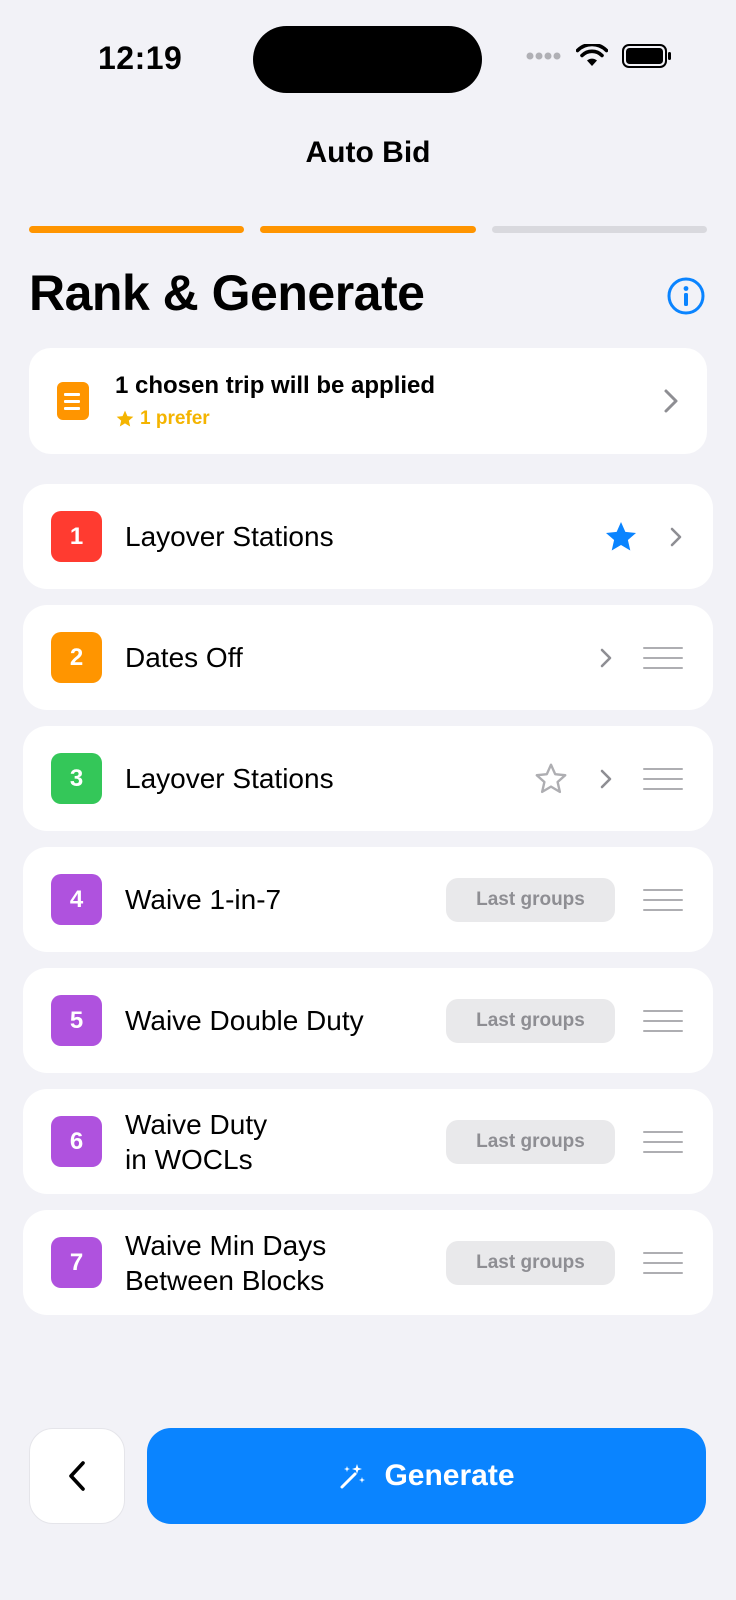  I want to click on back-button, so click(77, 1476).